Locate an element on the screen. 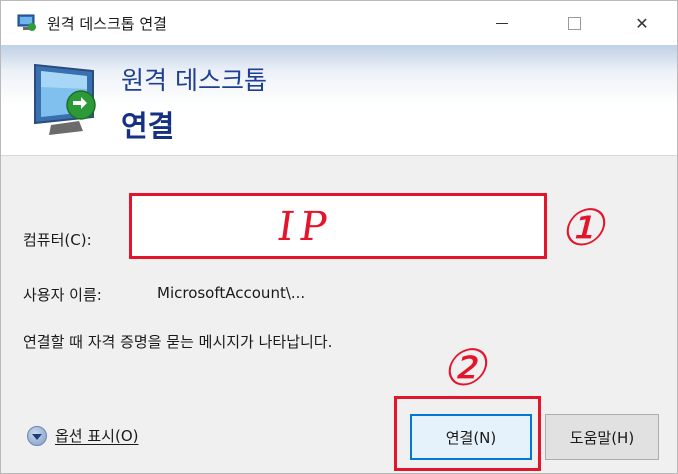 Image resolution: width=678 pixels, height=474 pixels. close-button: ✕ is located at coordinates (642, 23).